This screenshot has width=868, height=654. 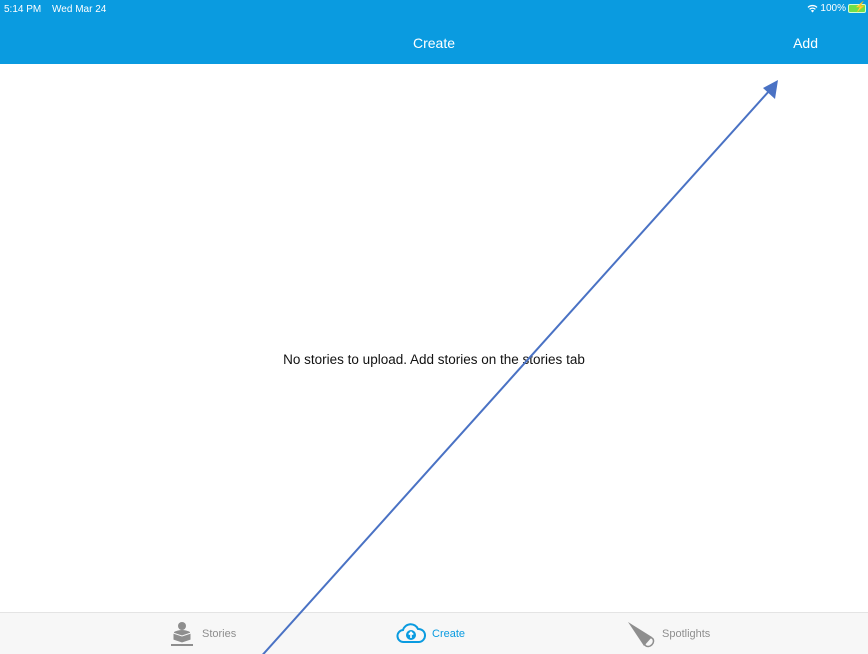 I want to click on battery-percent: 100%, so click(x=833, y=8).